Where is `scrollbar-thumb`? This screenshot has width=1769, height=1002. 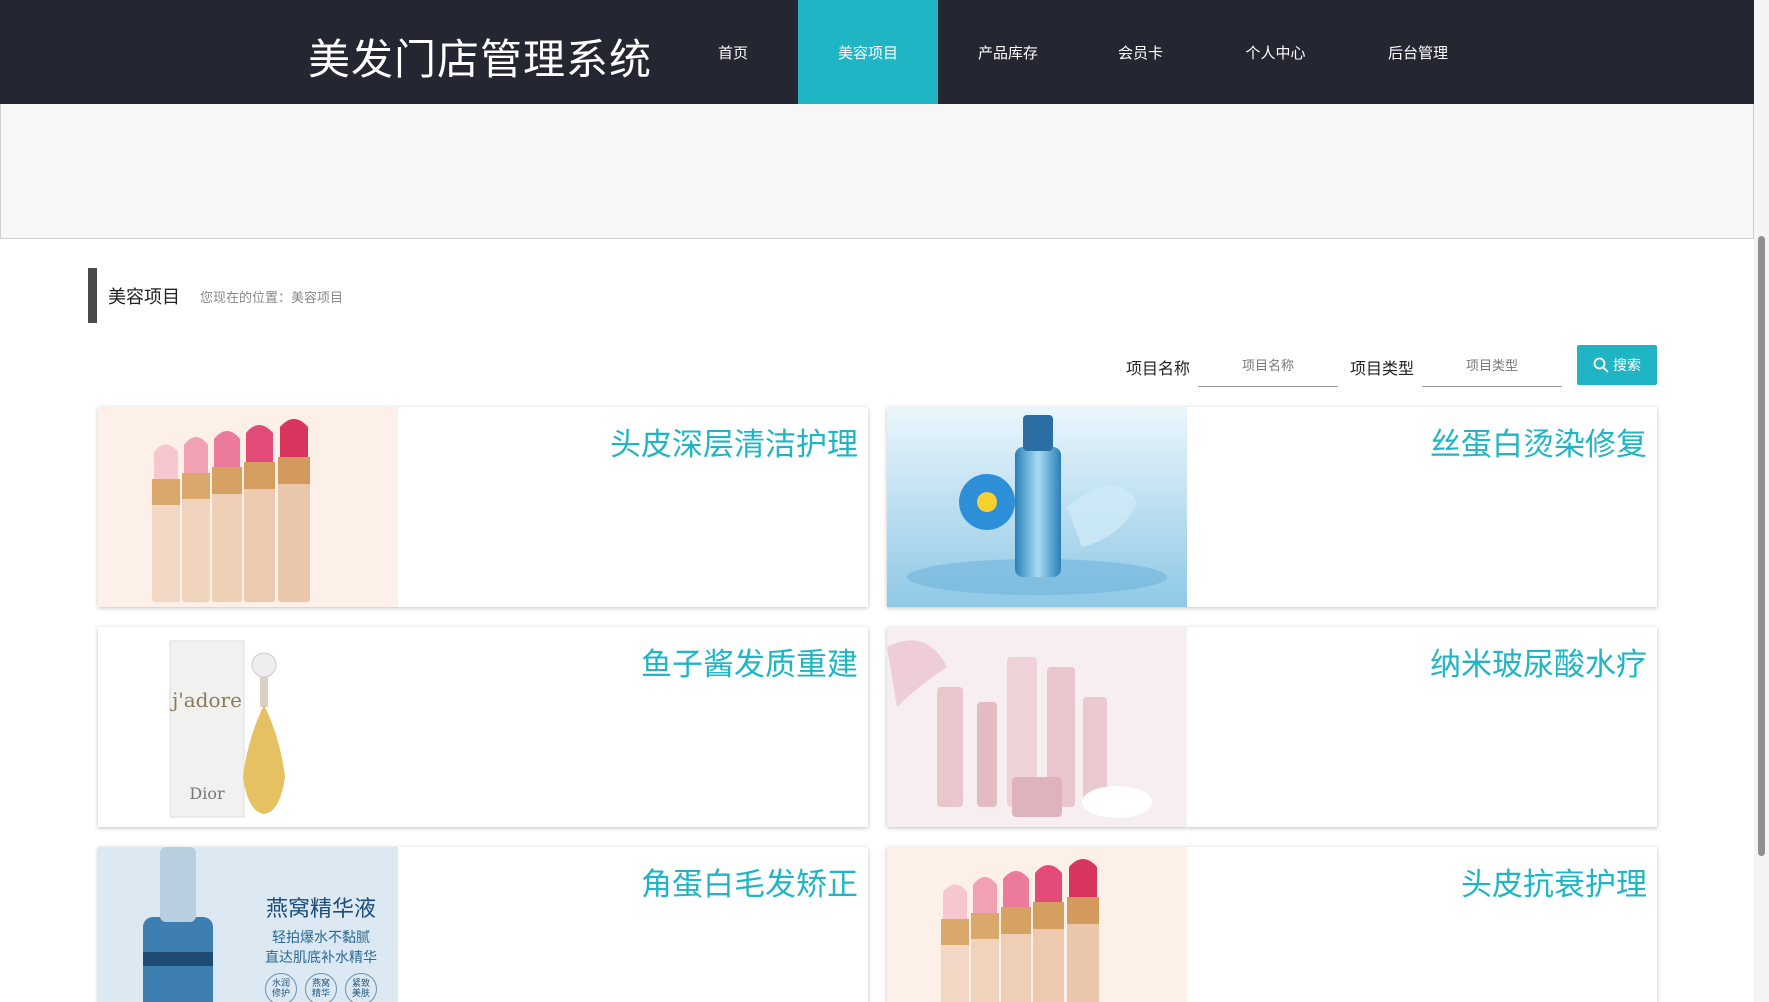 scrollbar-thumb is located at coordinates (1761, 546).